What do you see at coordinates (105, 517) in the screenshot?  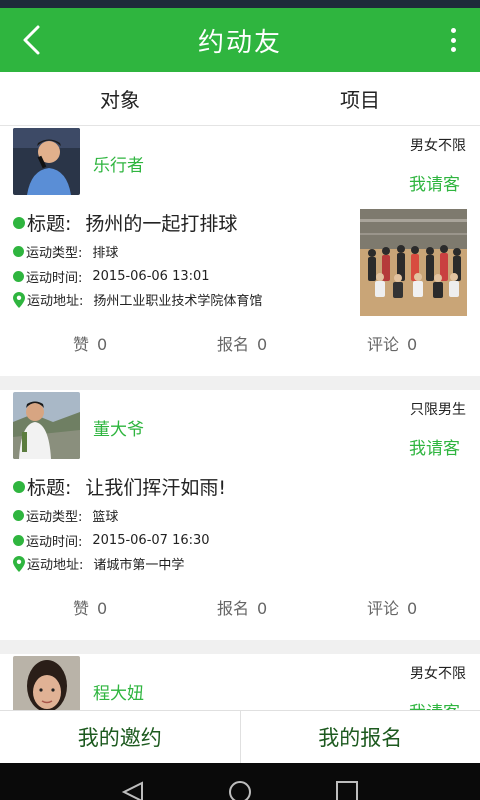 I see `sport-type-value: 篮球` at bounding box center [105, 517].